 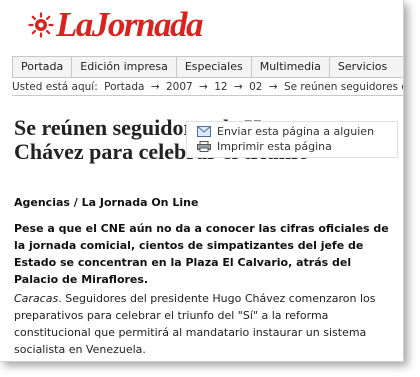 What do you see at coordinates (204, 131) in the screenshot?
I see `envelope-icon` at bounding box center [204, 131].